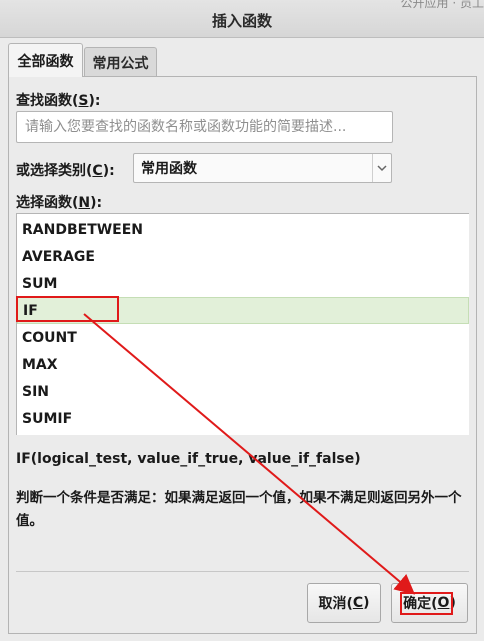 The width and height of the screenshot is (484, 641). I want to click on list-item: SIN, so click(243, 392).